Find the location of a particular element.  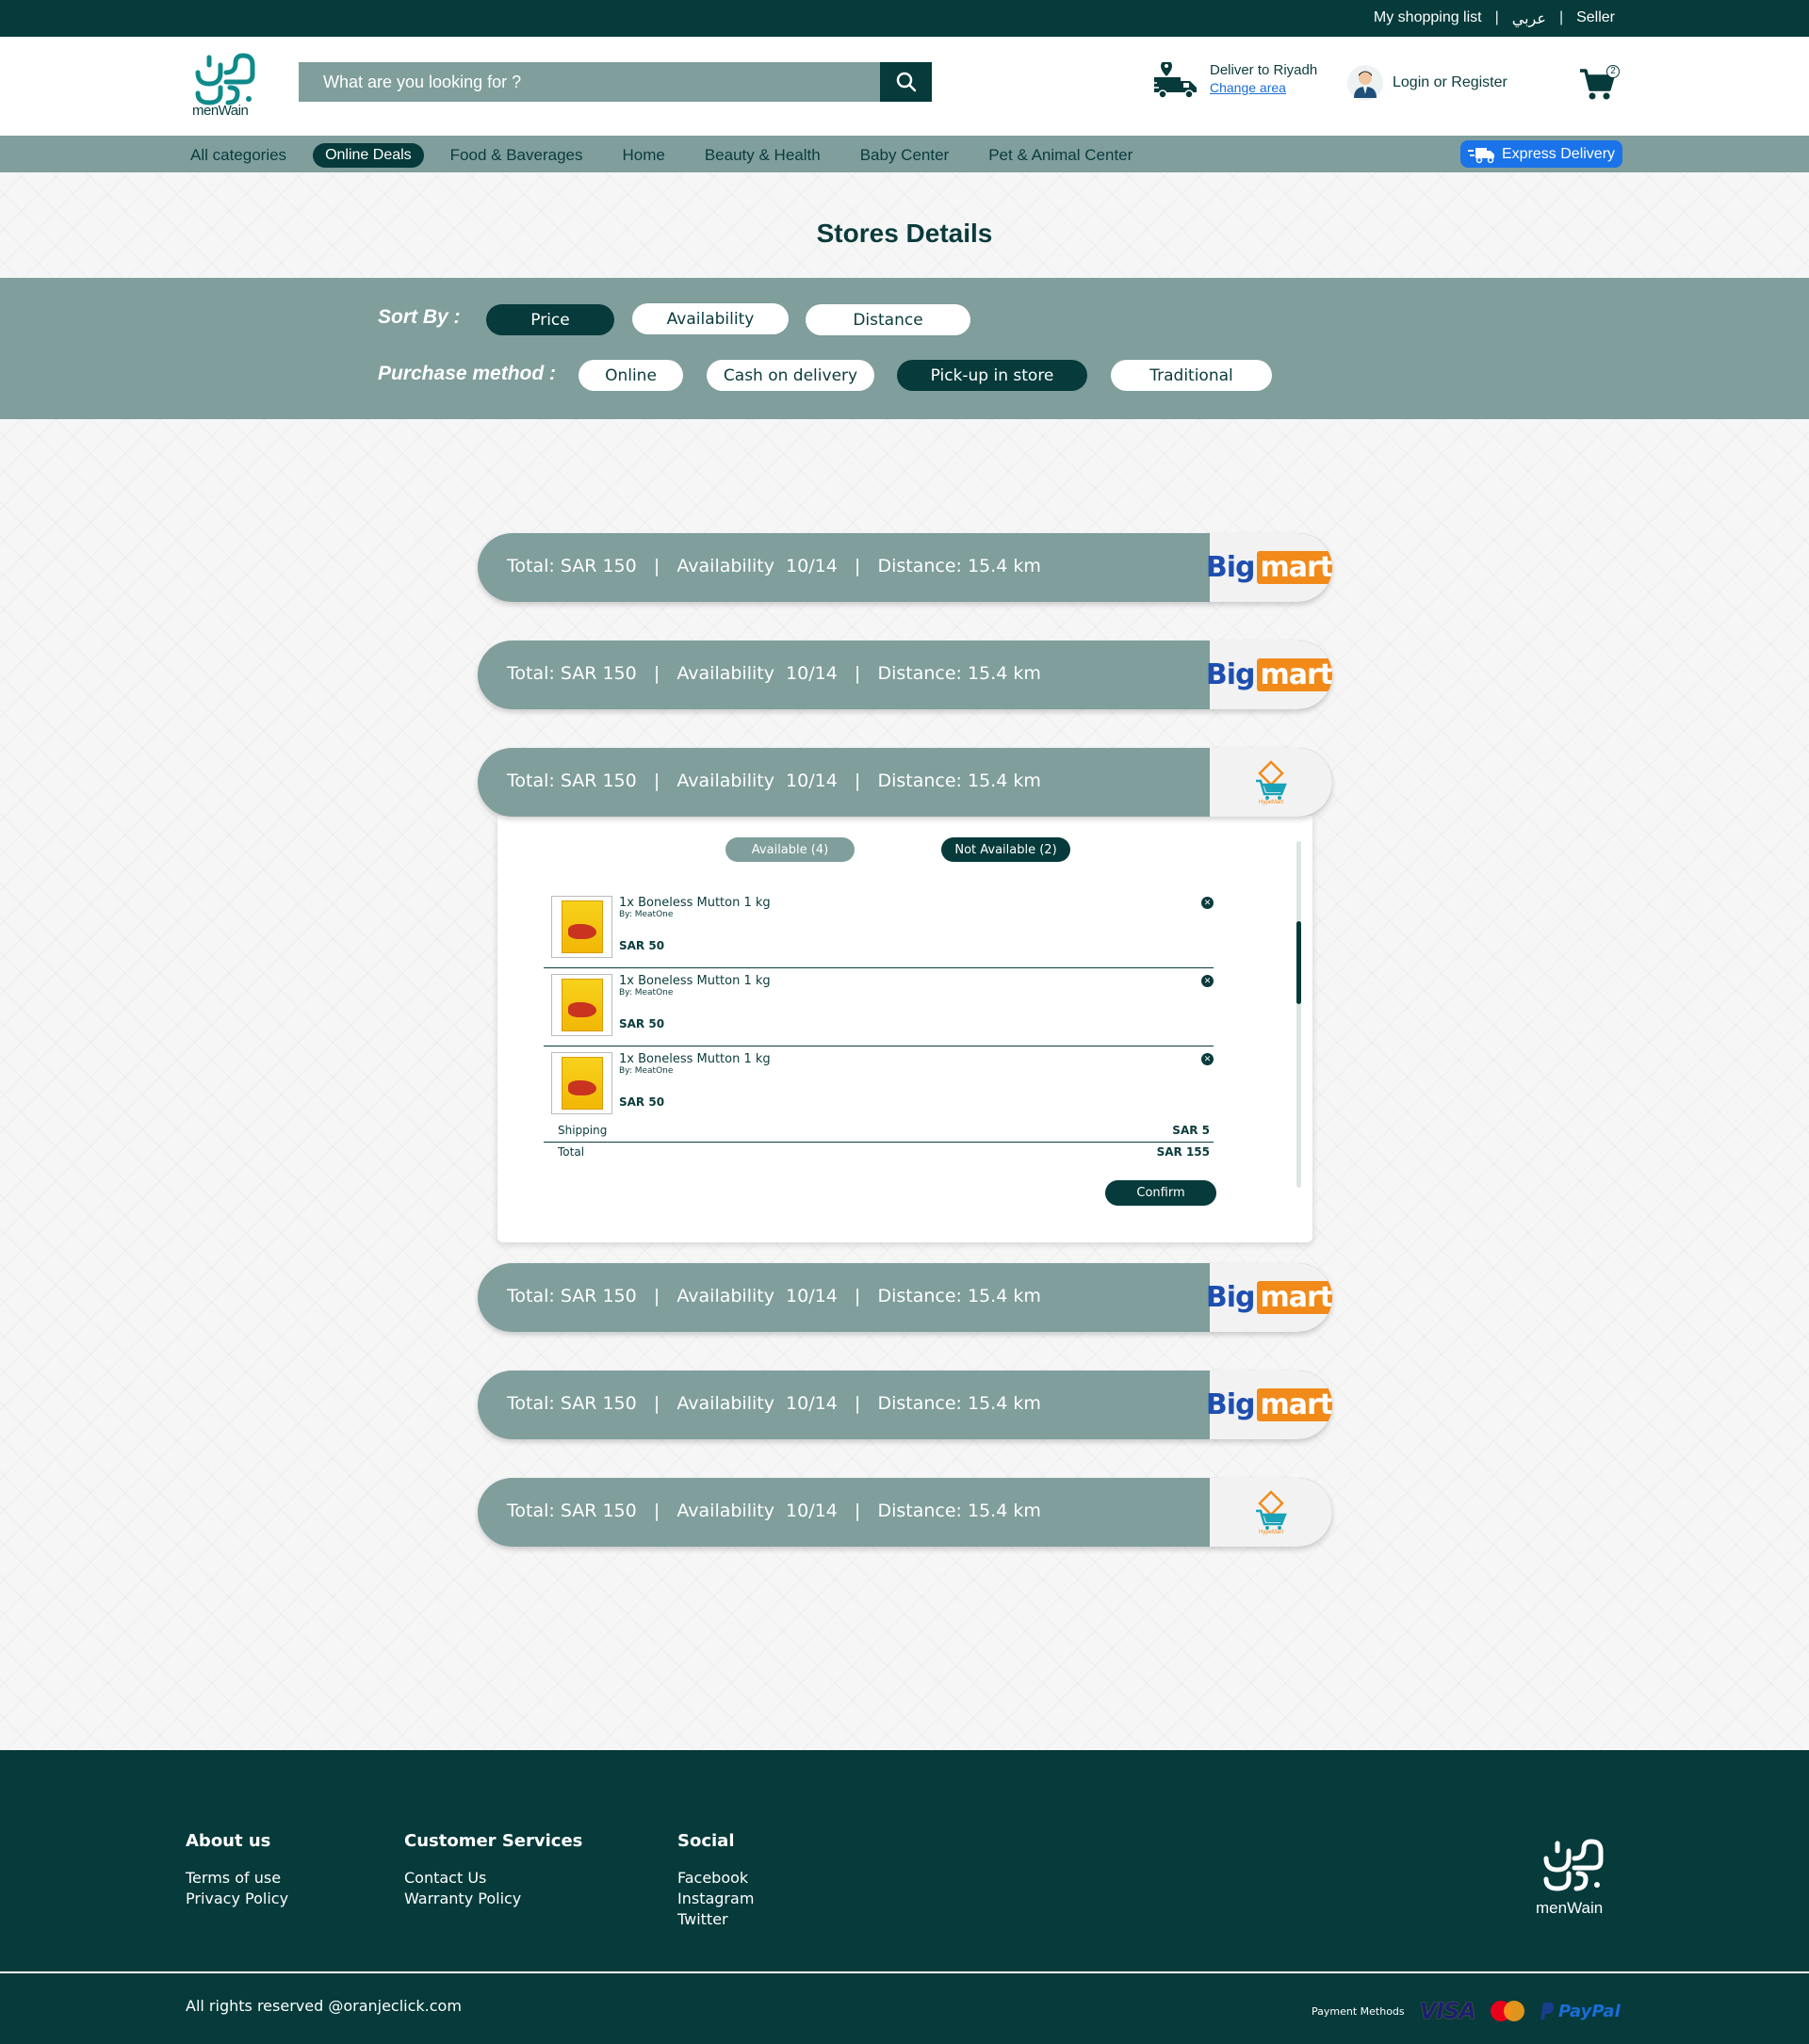

shipping-label: Shipping is located at coordinates (583, 1130).